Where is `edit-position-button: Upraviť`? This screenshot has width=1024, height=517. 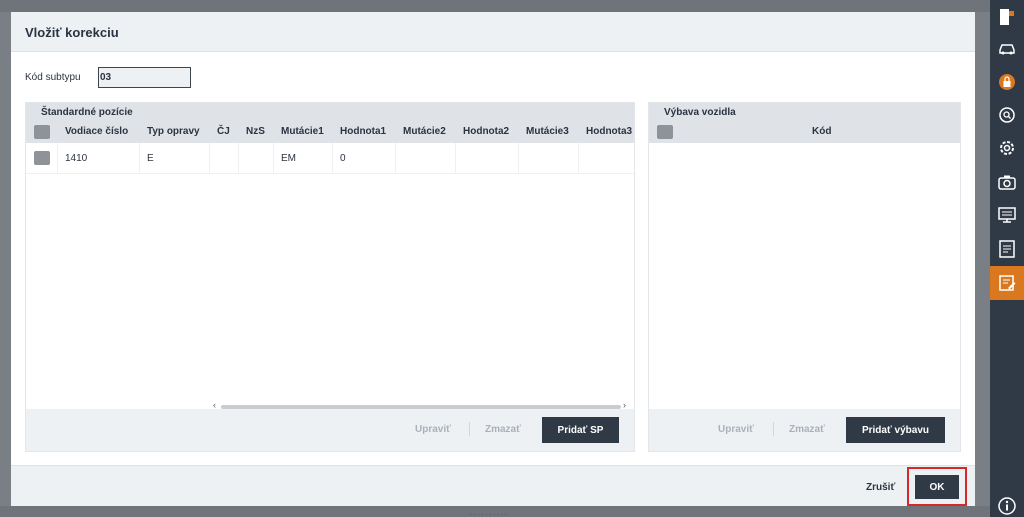
edit-position-button: Upraviť is located at coordinates (433, 429).